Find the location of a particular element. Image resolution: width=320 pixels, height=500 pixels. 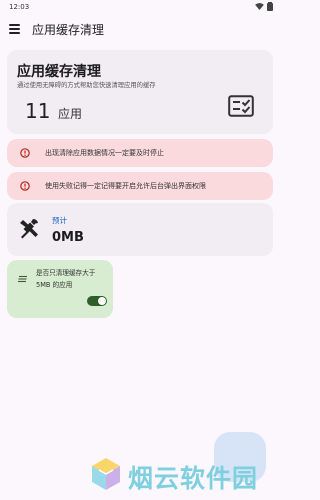

status-time: 12:03 is located at coordinates (19, 7).